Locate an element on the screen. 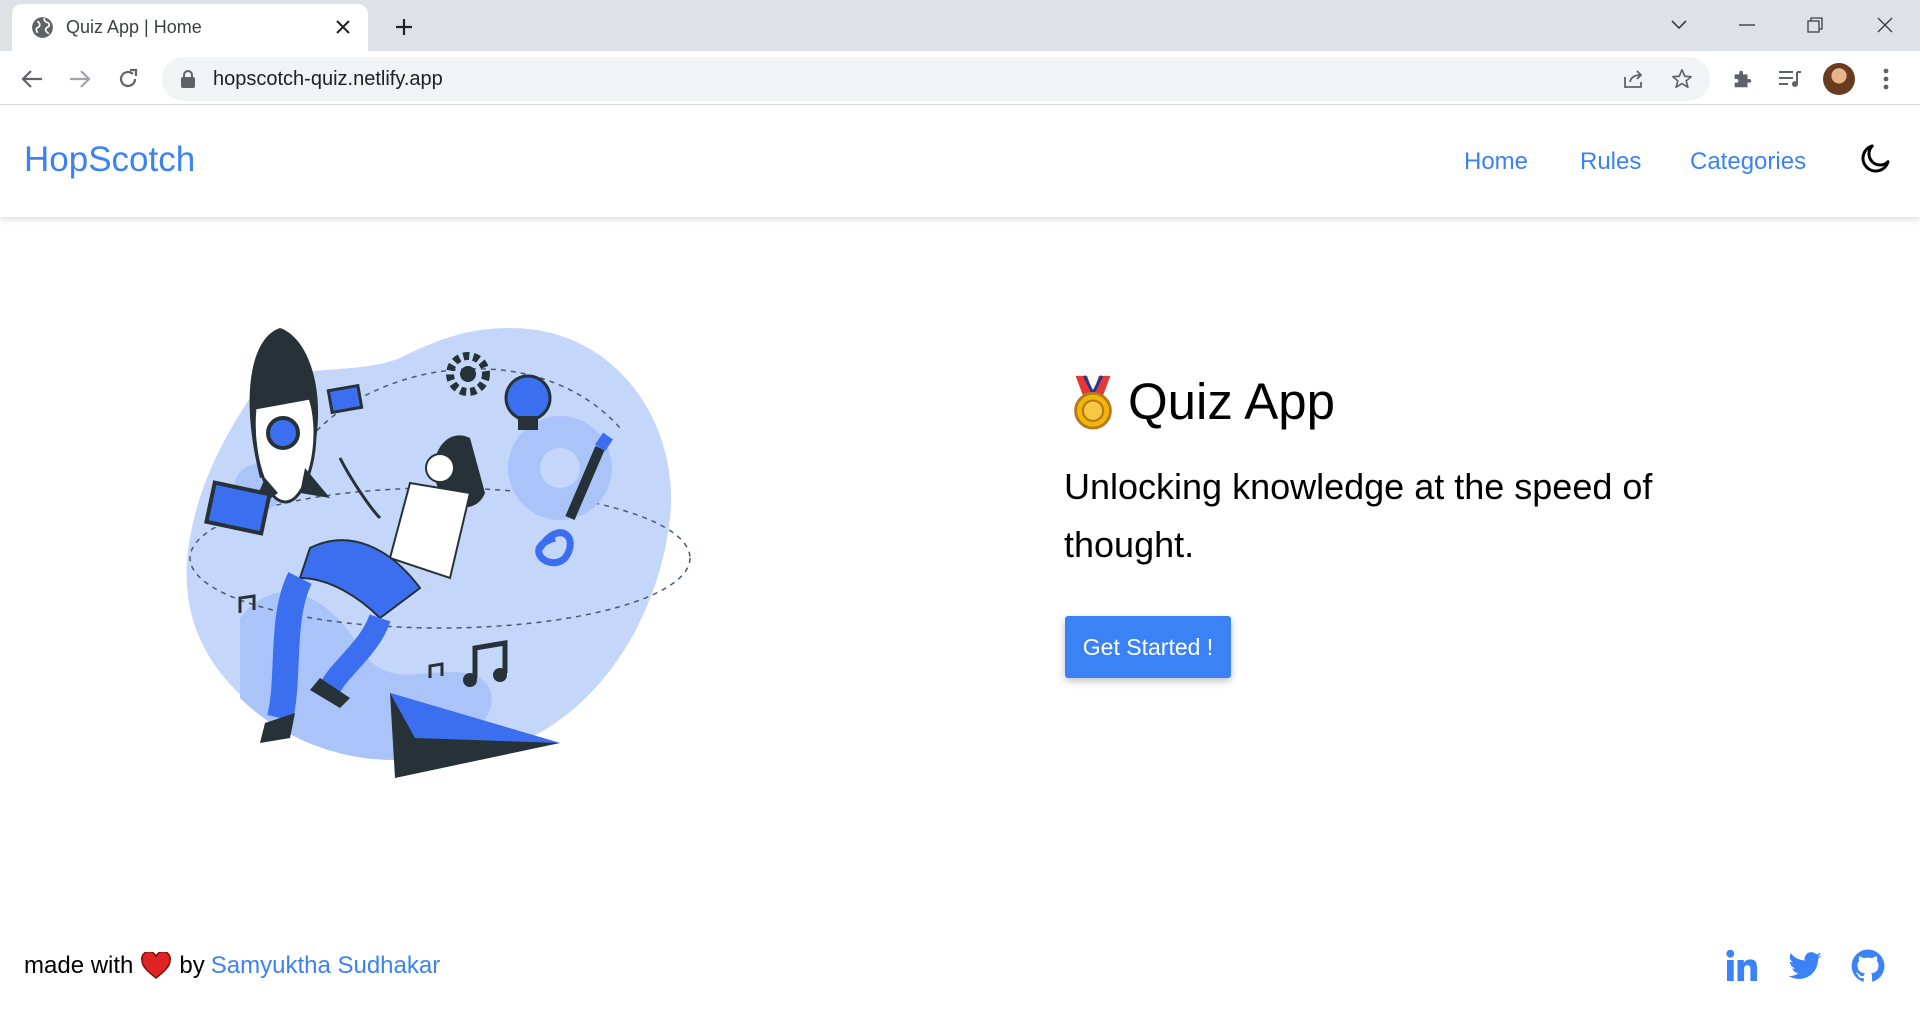  nav-link-rules: Rules is located at coordinates (1610, 162).